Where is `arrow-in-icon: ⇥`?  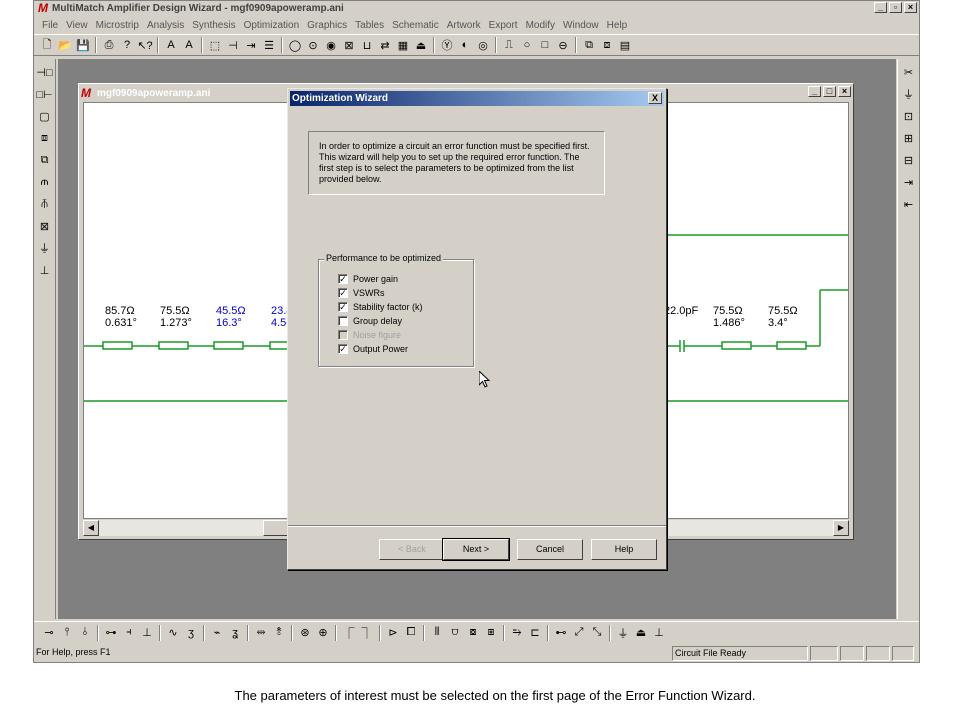 arrow-in-icon: ⇥ is located at coordinates (909, 182).